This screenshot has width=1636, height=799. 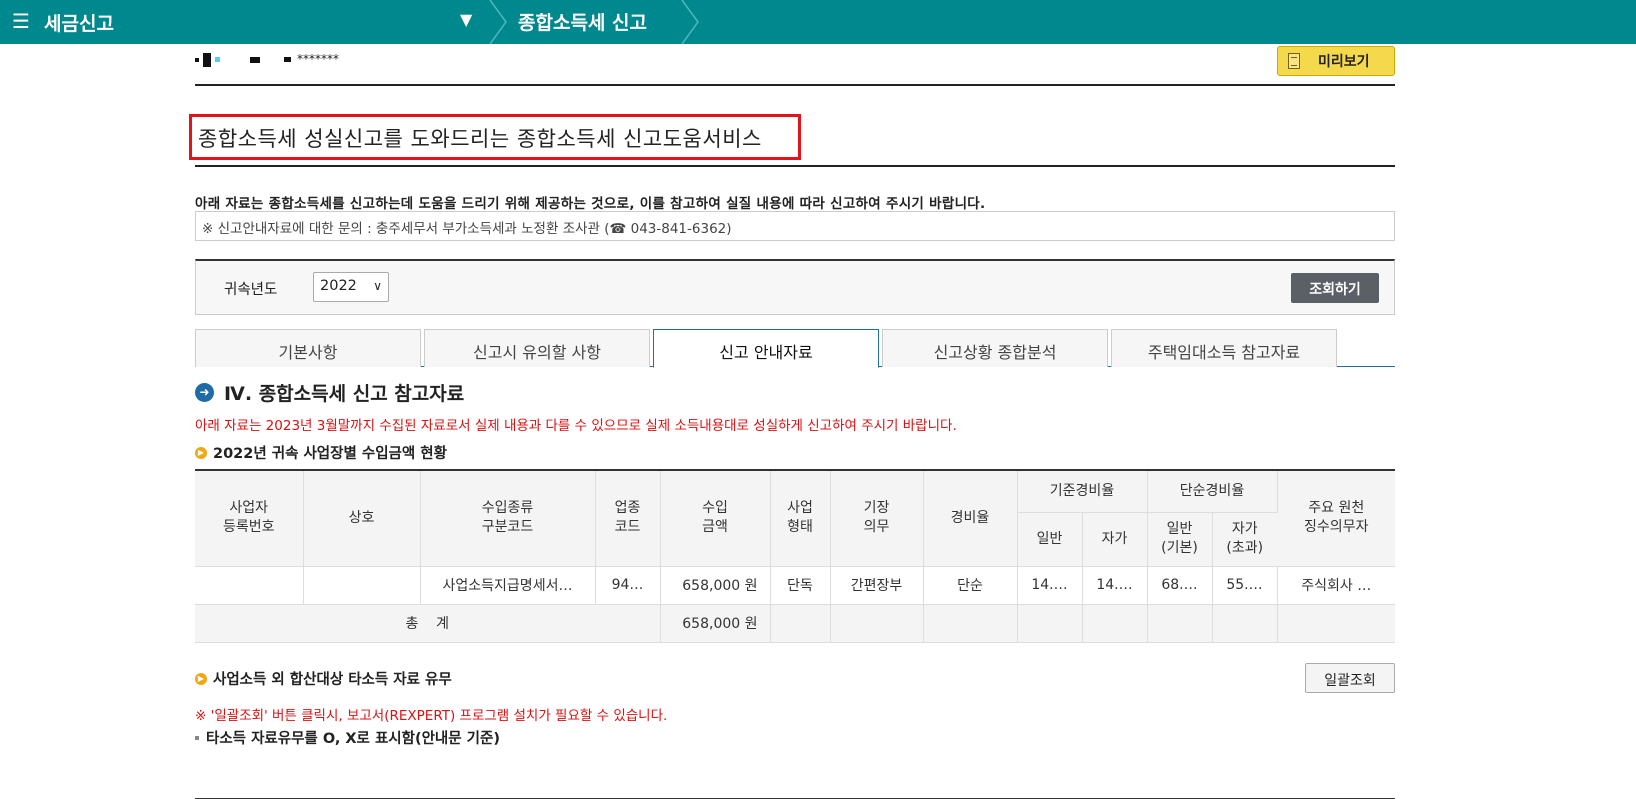 What do you see at coordinates (1115, 539) in the screenshot?
I see `col-std-self: 자가` at bounding box center [1115, 539].